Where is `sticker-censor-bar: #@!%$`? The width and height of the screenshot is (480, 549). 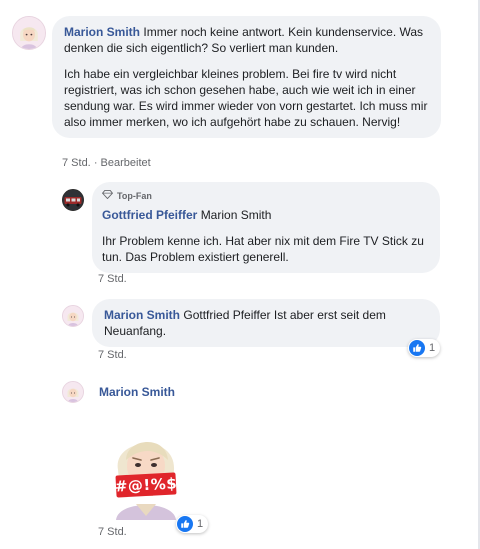 sticker-censor-bar: #@!%$ is located at coordinates (146, 485).